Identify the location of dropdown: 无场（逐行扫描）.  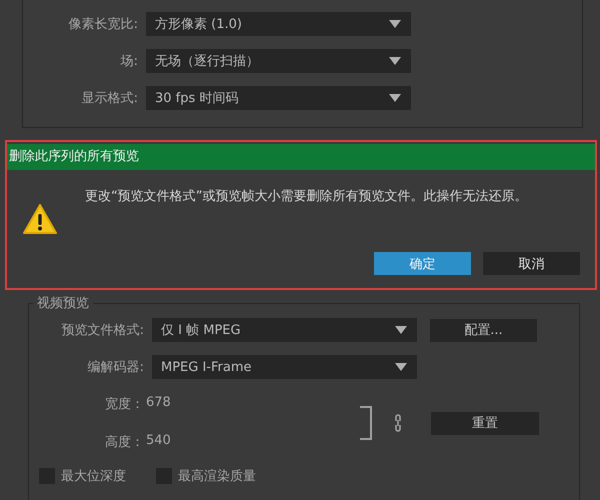
(278, 61).